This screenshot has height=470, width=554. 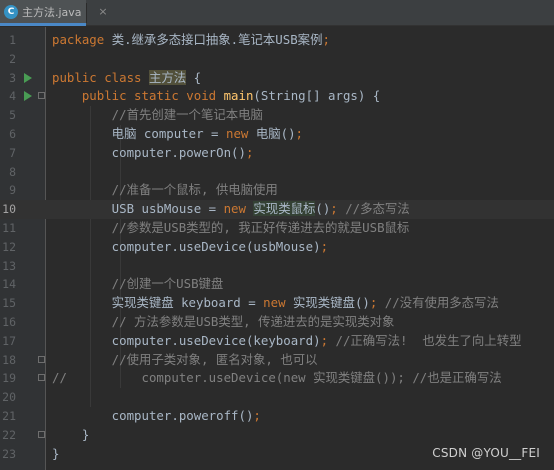 What do you see at coordinates (277, 78) in the screenshot?
I see `code-line: 3 public class 主方法 {` at bounding box center [277, 78].